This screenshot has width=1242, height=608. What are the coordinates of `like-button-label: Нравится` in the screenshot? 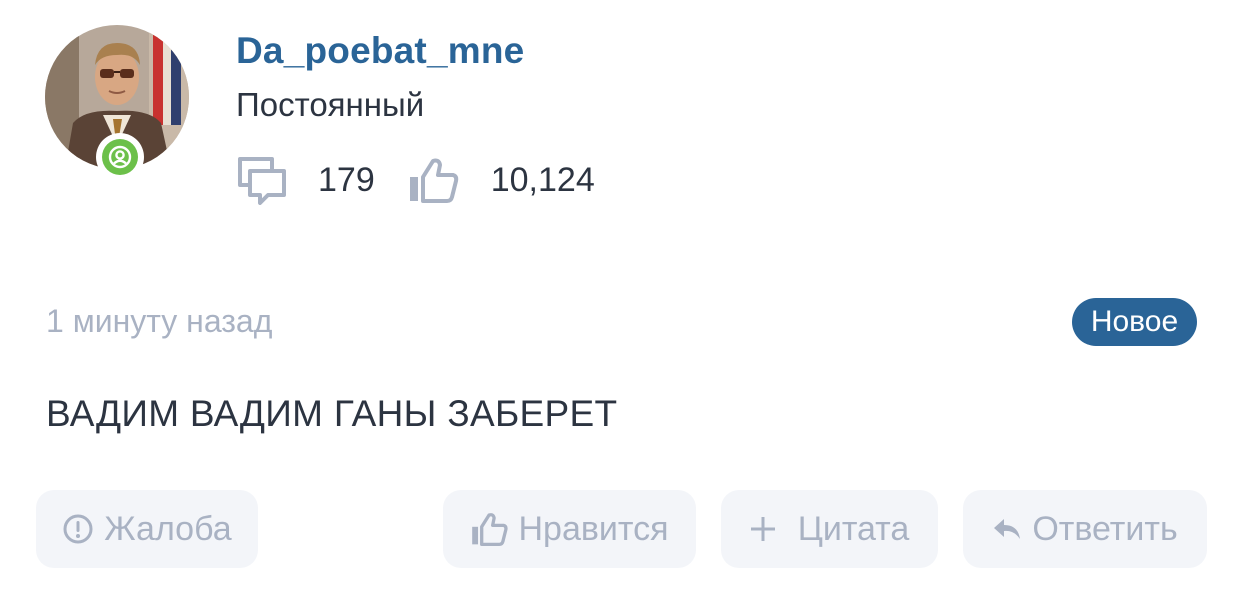 It's located at (593, 528).